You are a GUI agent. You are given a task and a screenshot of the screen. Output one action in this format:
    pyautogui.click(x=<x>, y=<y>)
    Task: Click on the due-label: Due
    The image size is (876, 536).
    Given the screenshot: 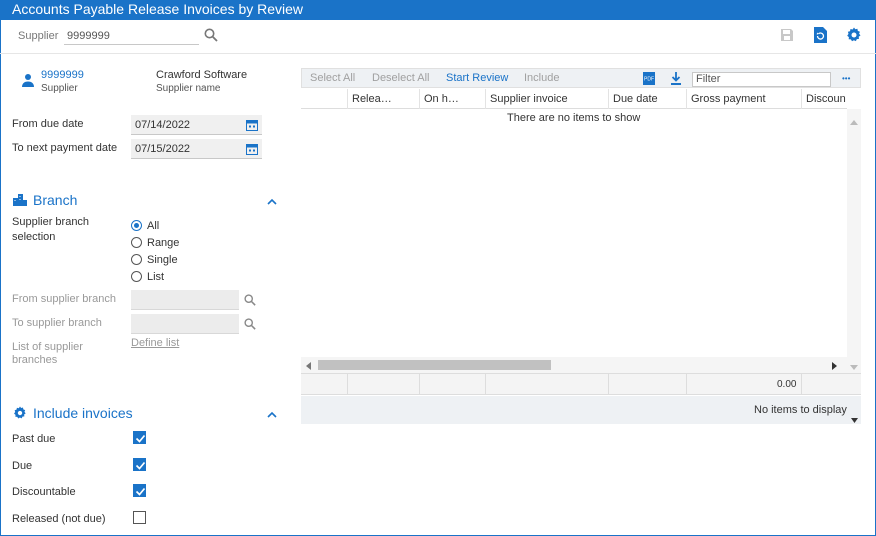 What is the action you would take?
    pyautogui.click(x=22, y=466)
    